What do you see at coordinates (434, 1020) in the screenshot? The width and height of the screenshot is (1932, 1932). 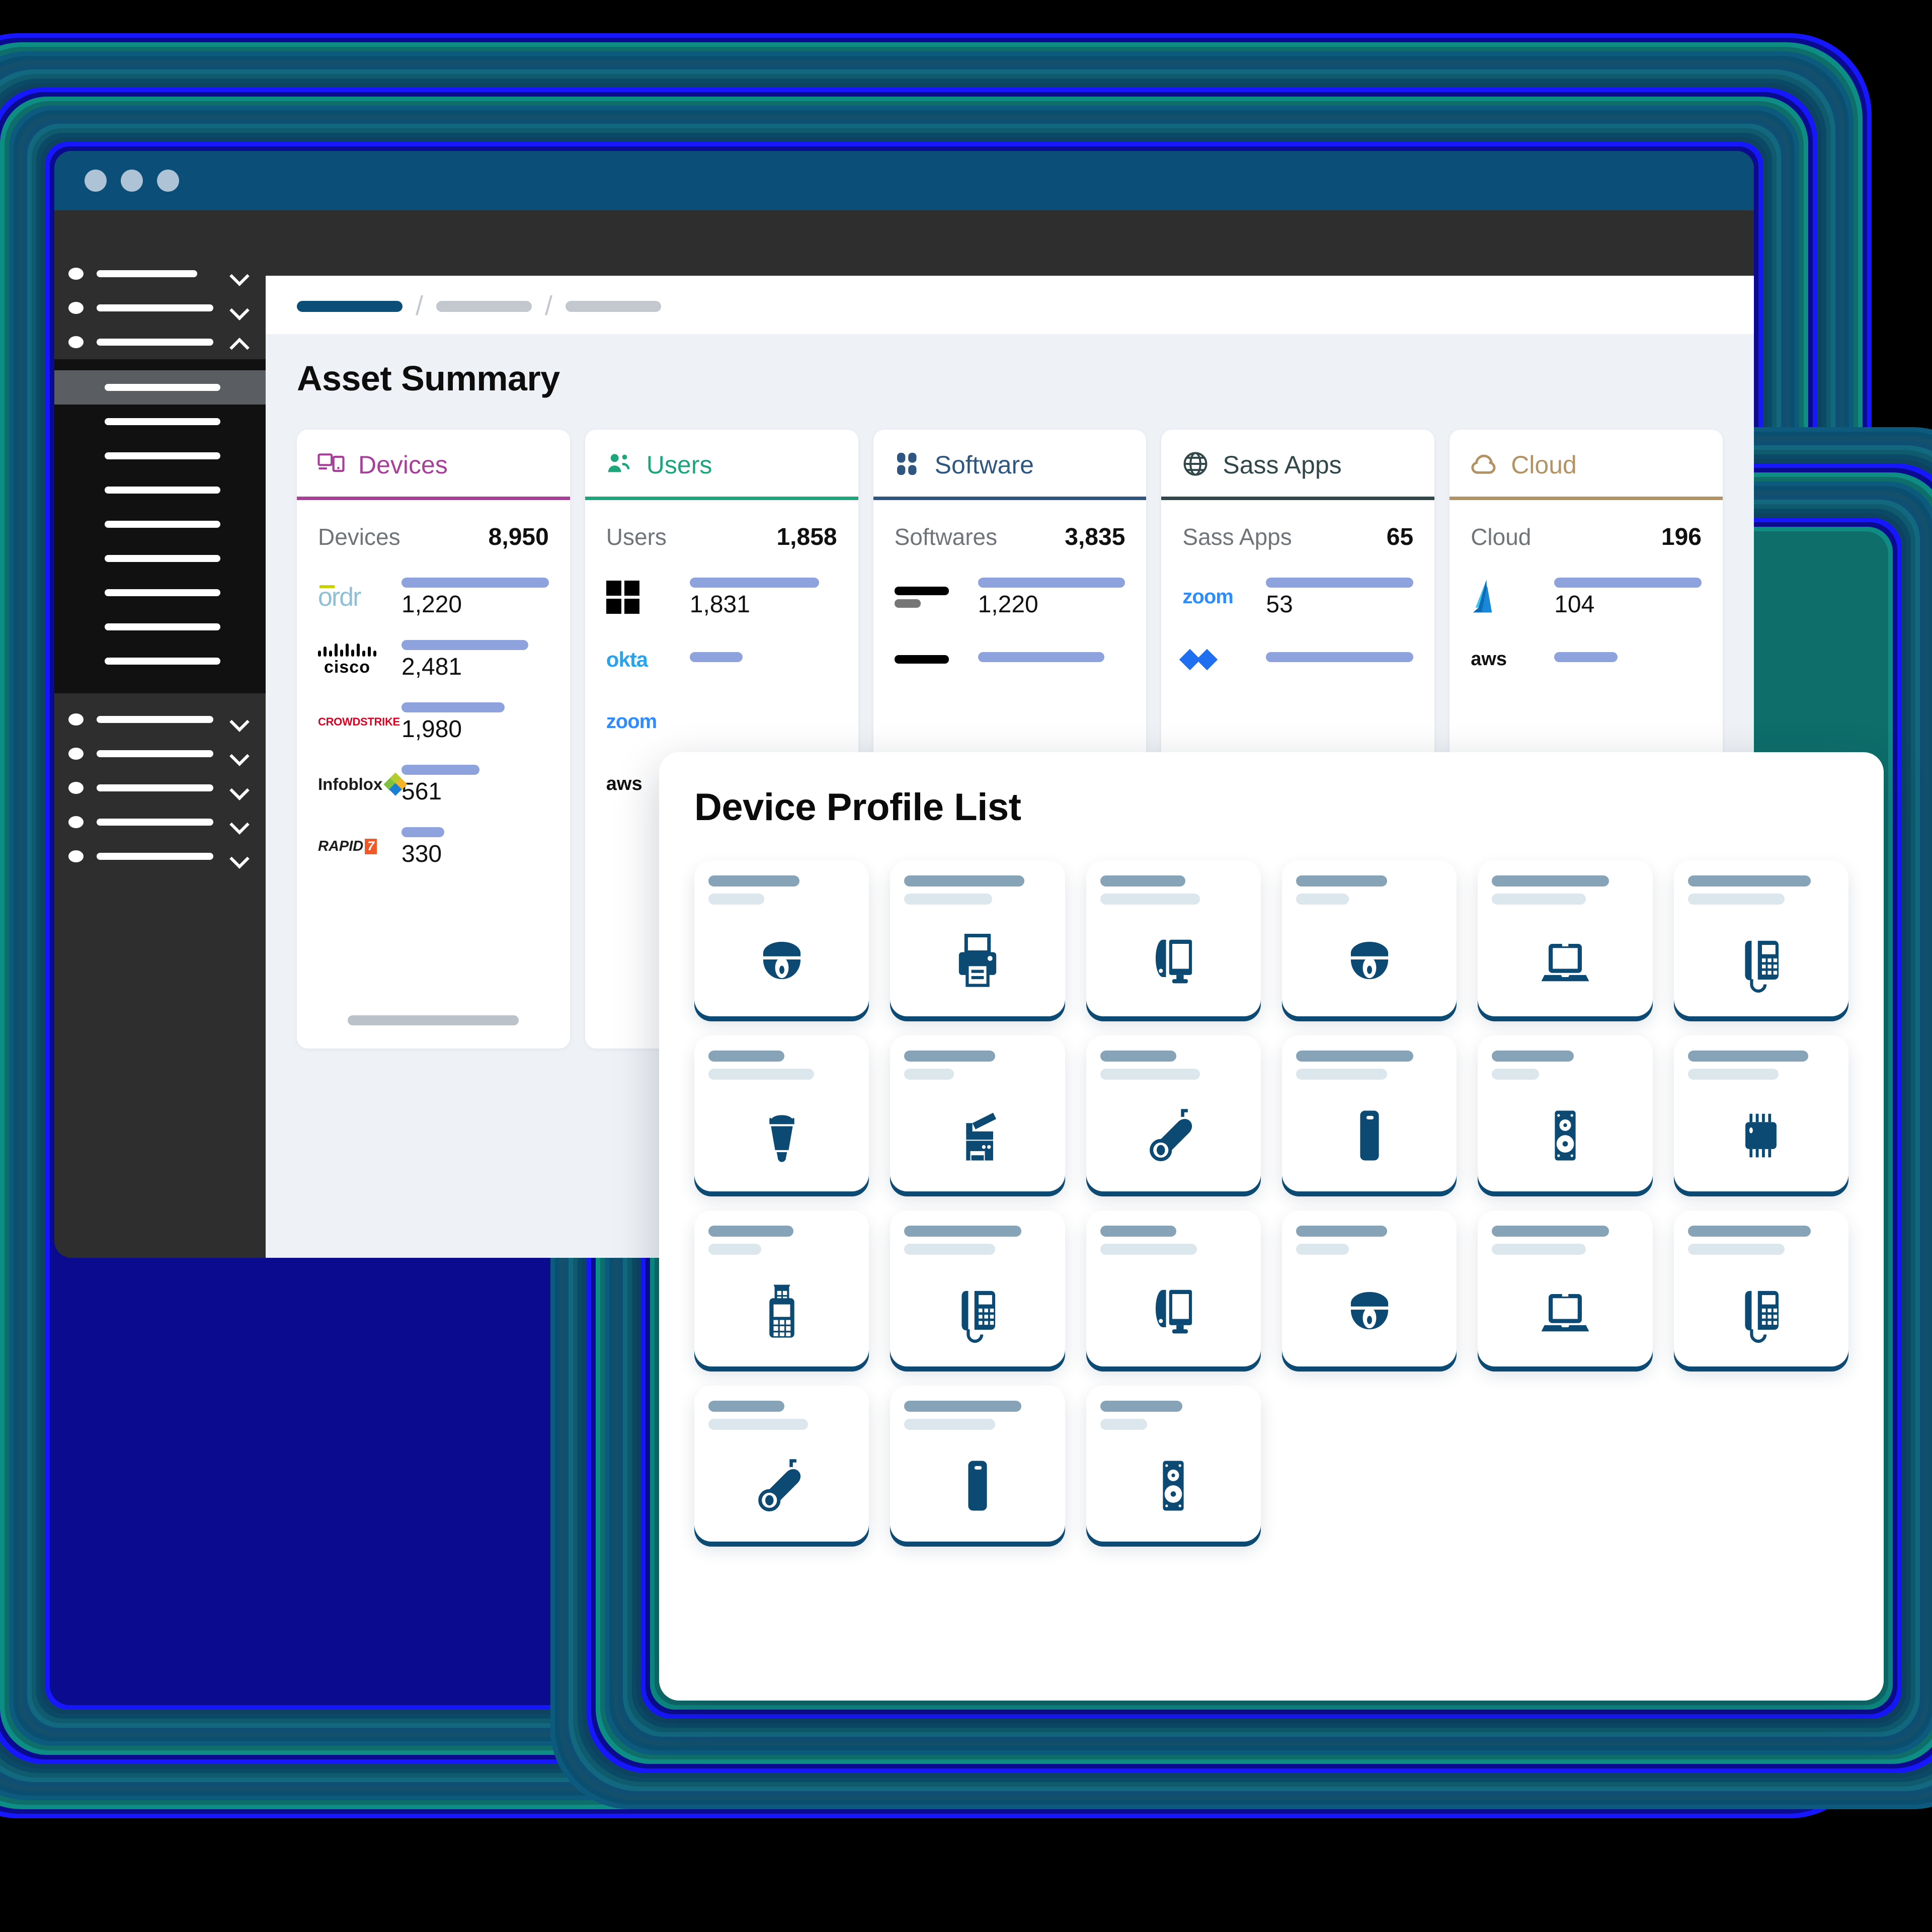 I see `card-scrollbar` at bounding box center [434, 1020].